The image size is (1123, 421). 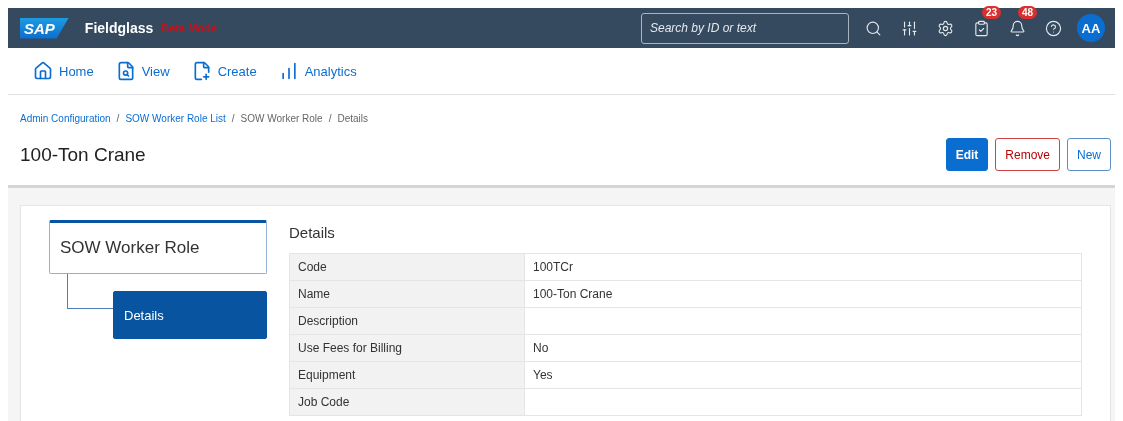 I want to click on search-icon, so click(x=873, y=28).